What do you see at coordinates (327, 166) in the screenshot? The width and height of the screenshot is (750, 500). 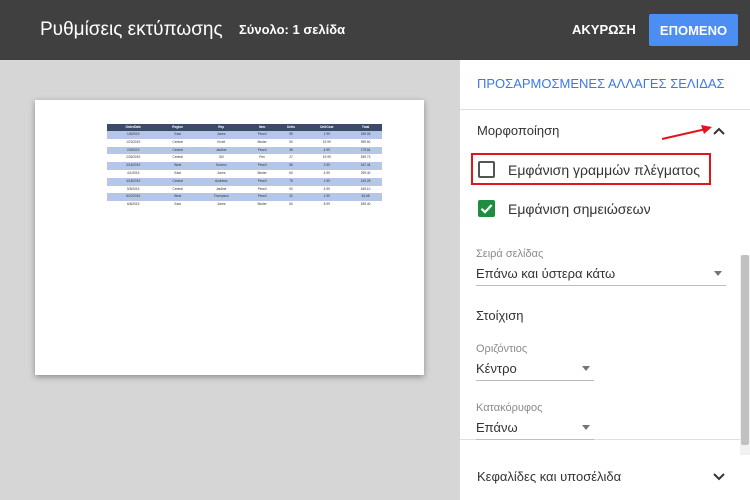 I see `preview-cell: 2.99` at bounding box center [327, 166].